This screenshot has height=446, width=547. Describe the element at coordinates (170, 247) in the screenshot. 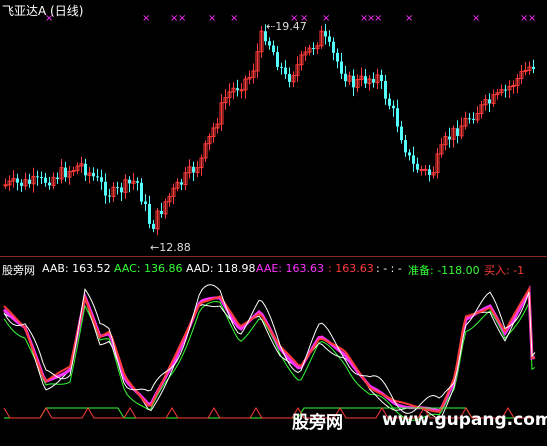

I see `low-price-label: ←12.88` at that location.